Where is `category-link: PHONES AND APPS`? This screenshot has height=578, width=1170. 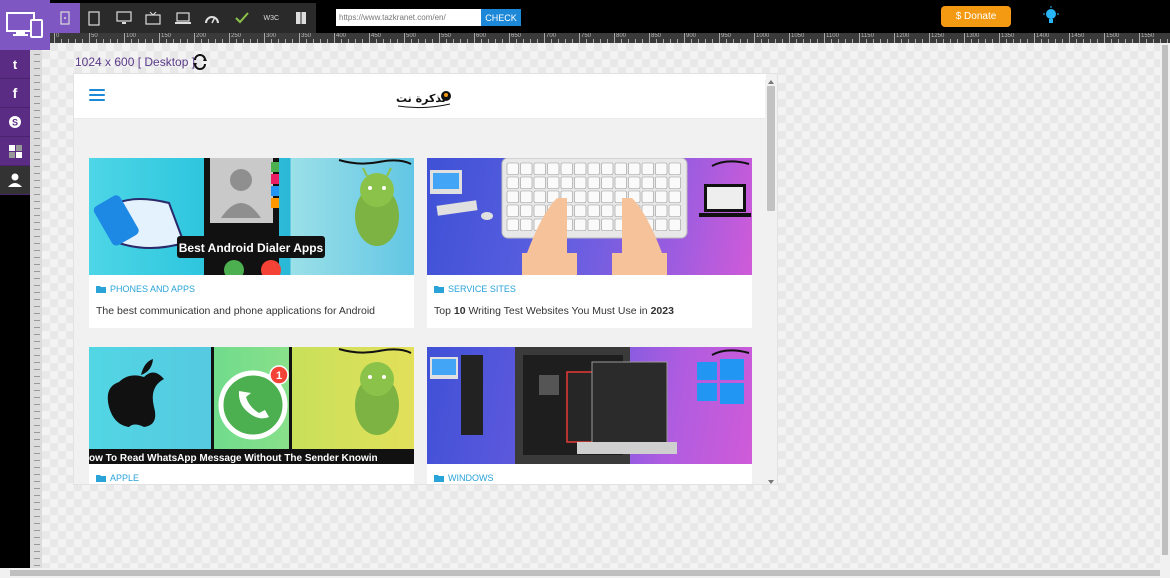
category-link: PHONES AND APPS is located at coordinates (145, 289).